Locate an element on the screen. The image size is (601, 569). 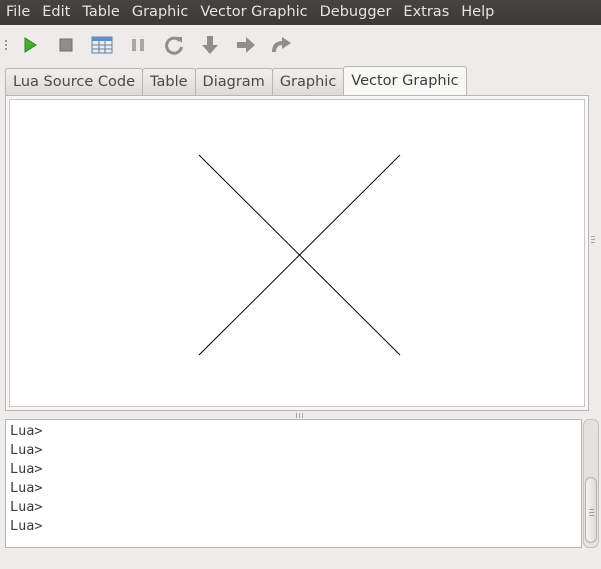
run-icon is located at coordinates (30, 45).